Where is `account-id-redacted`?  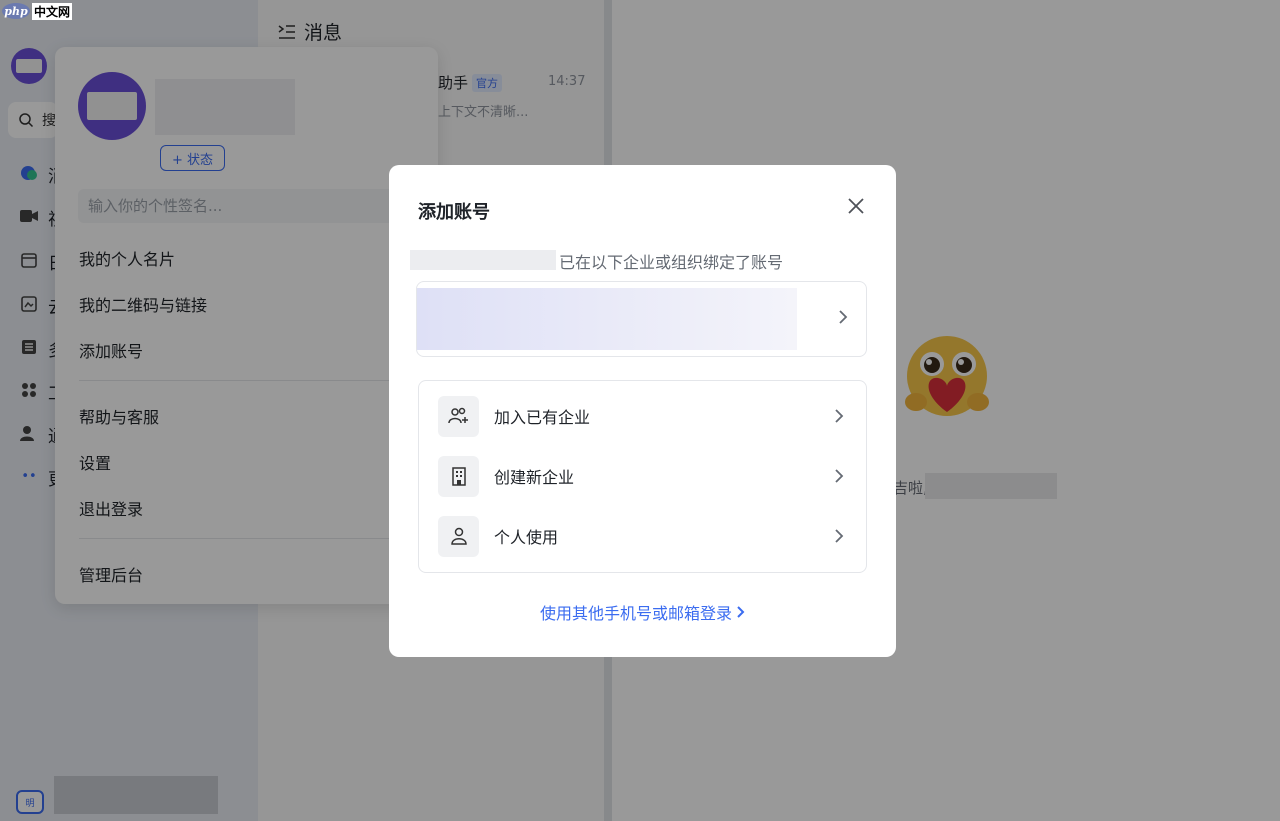 account-id-redacted is located at coordinates (483, 260).